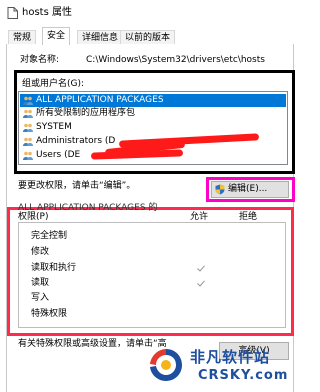 The image size is (320, 392). I want to click on object-name-label: 对象名称:, so click(40, 60).